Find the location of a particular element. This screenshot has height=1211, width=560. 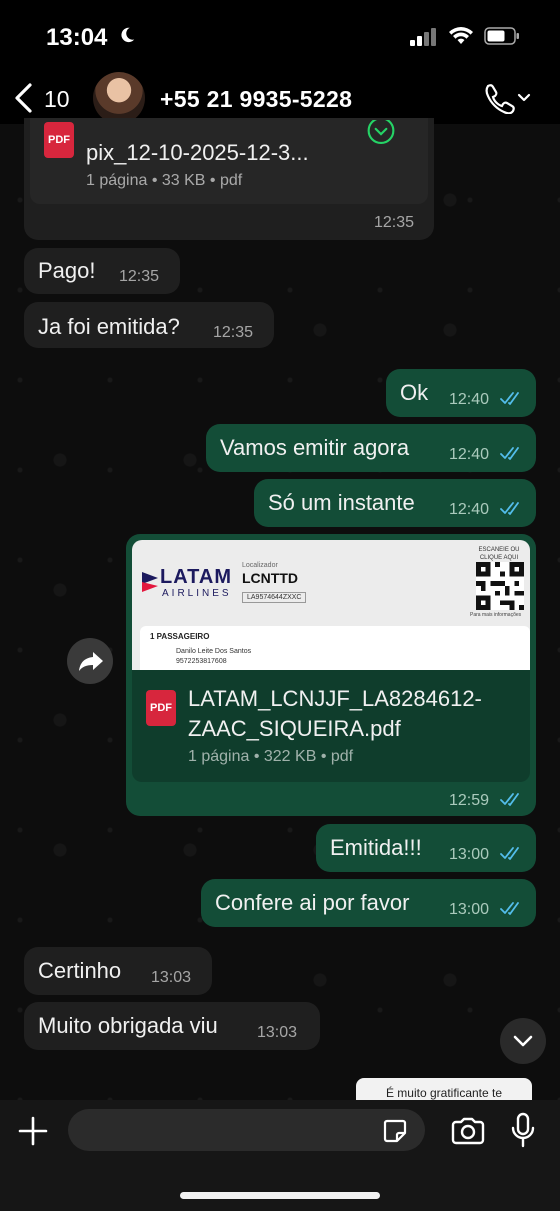

passengers-title: 1 PASSAGEIRO is located at coordinates (180, 636).